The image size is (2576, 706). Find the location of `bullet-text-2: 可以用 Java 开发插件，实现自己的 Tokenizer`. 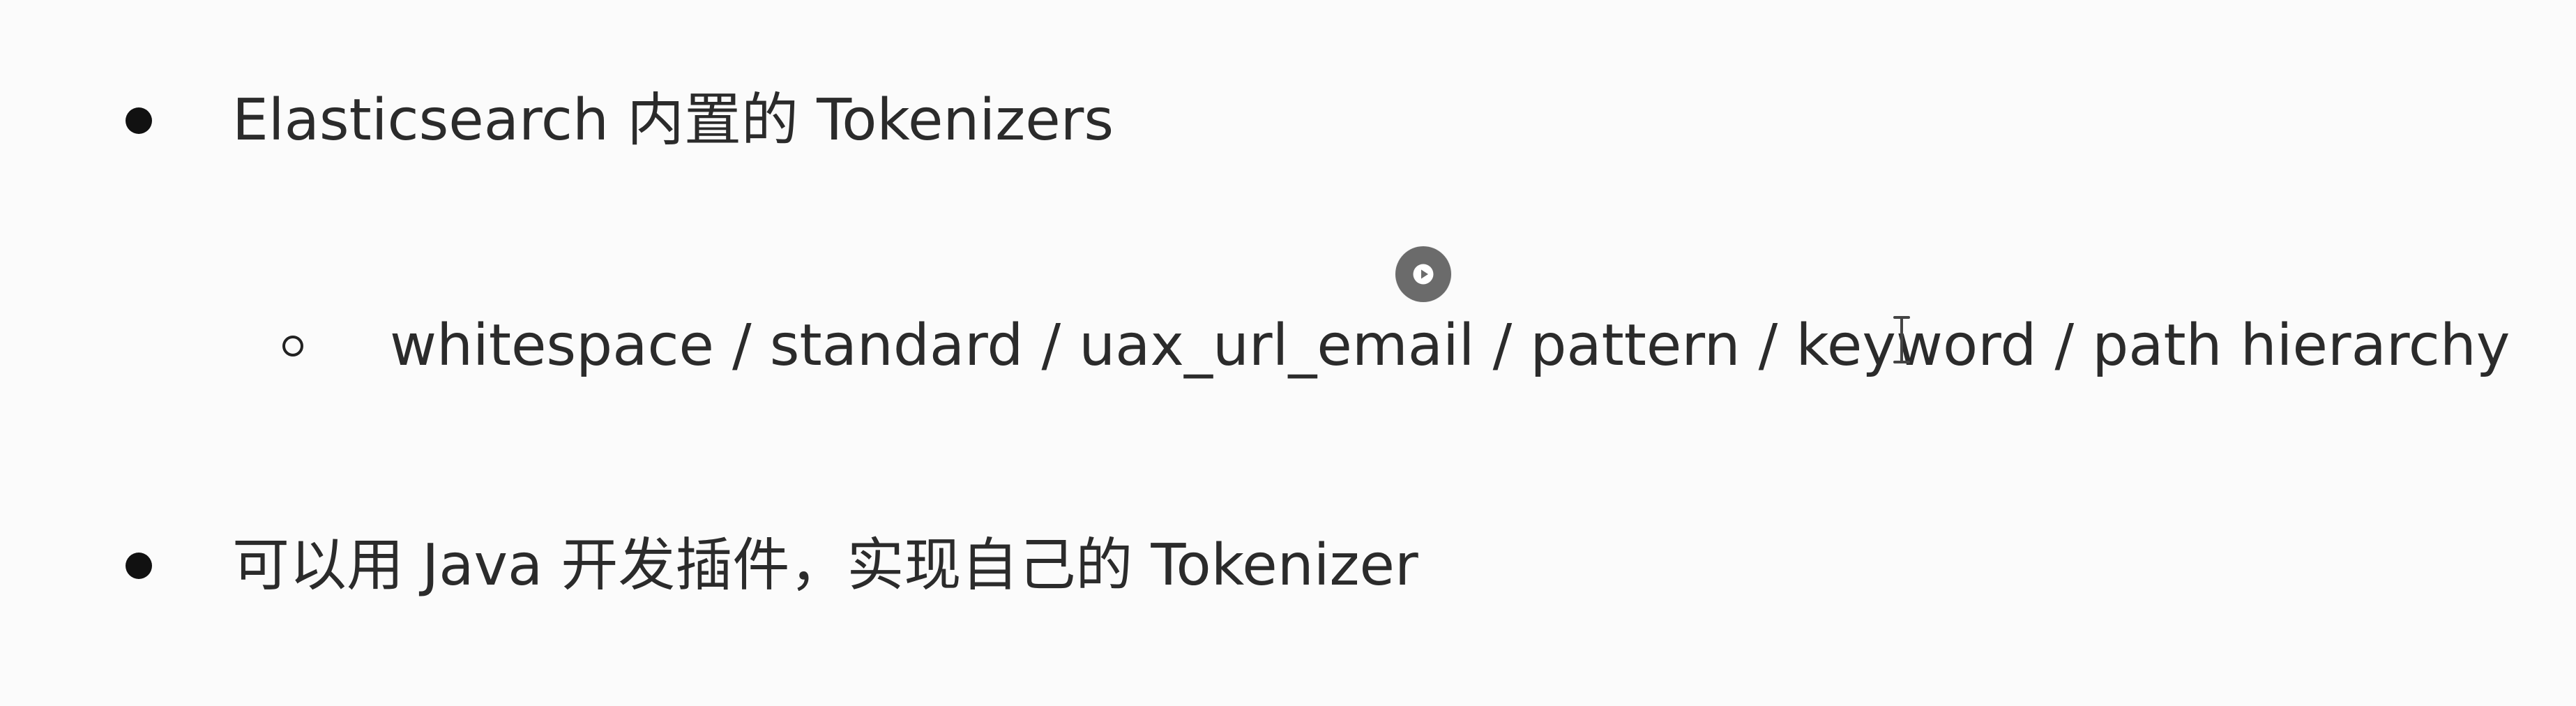

bullet-text-2: 可以用 Java 开发插件，实现自己的 Tokenizer is located at coordinates (825, 565).